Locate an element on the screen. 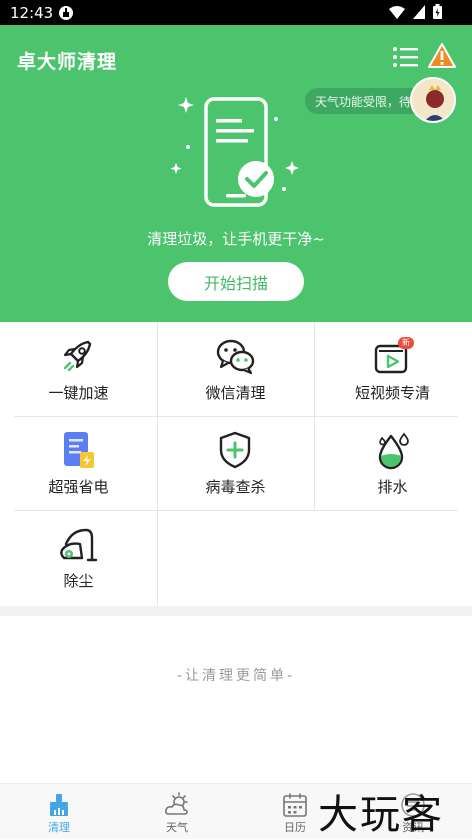 Image resolution: width=472 pixels, height=840 pixels. app-title: 卓大师清理 is located at coordinates (67, 62).